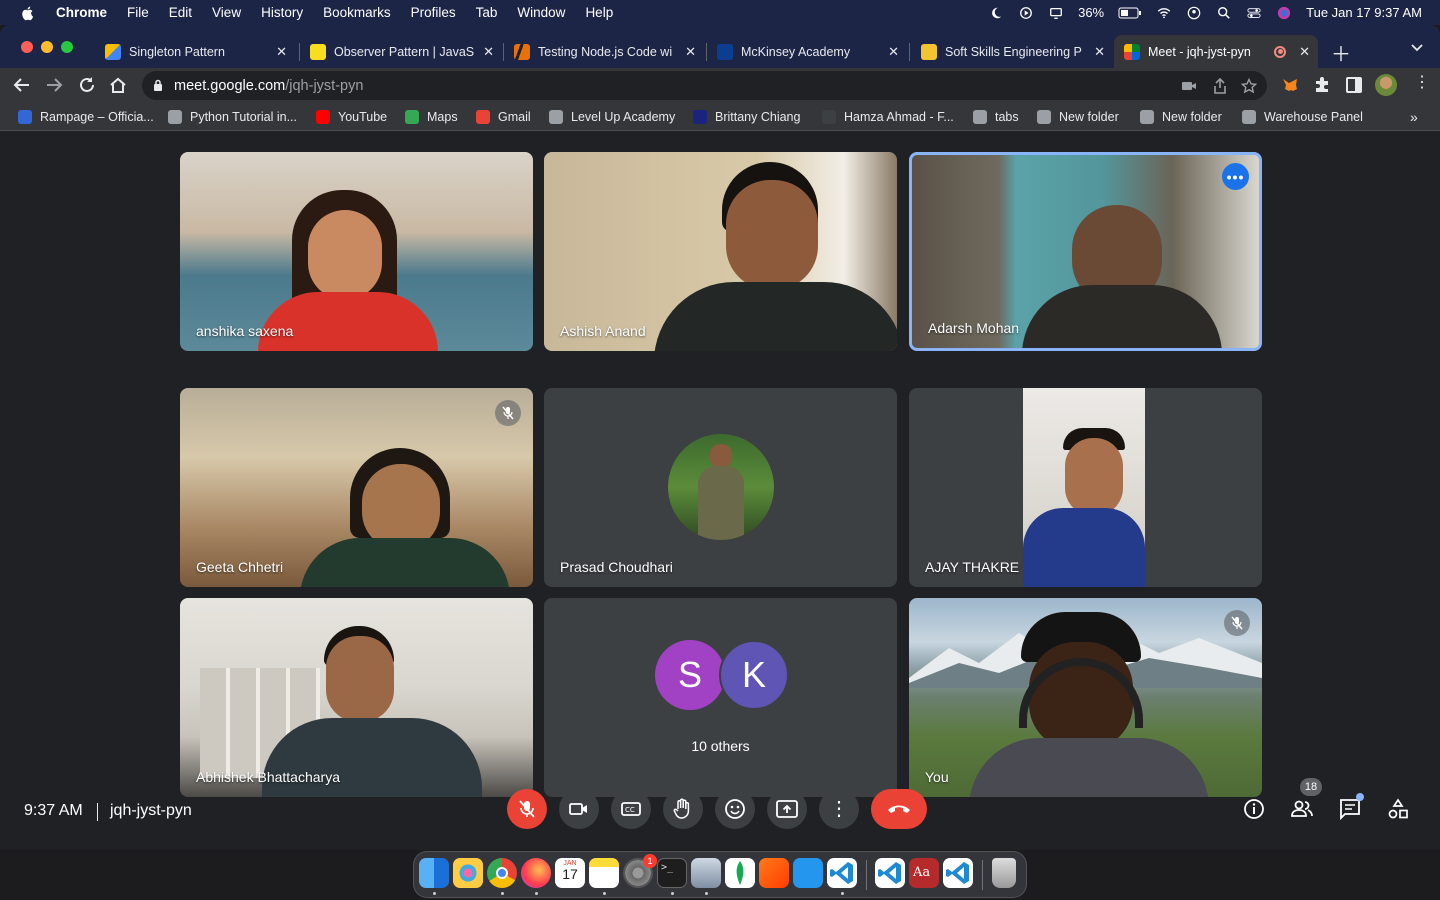  Describe the element at coordinates (28, 13) in the screenshot. I see `apple-icon` at that location.